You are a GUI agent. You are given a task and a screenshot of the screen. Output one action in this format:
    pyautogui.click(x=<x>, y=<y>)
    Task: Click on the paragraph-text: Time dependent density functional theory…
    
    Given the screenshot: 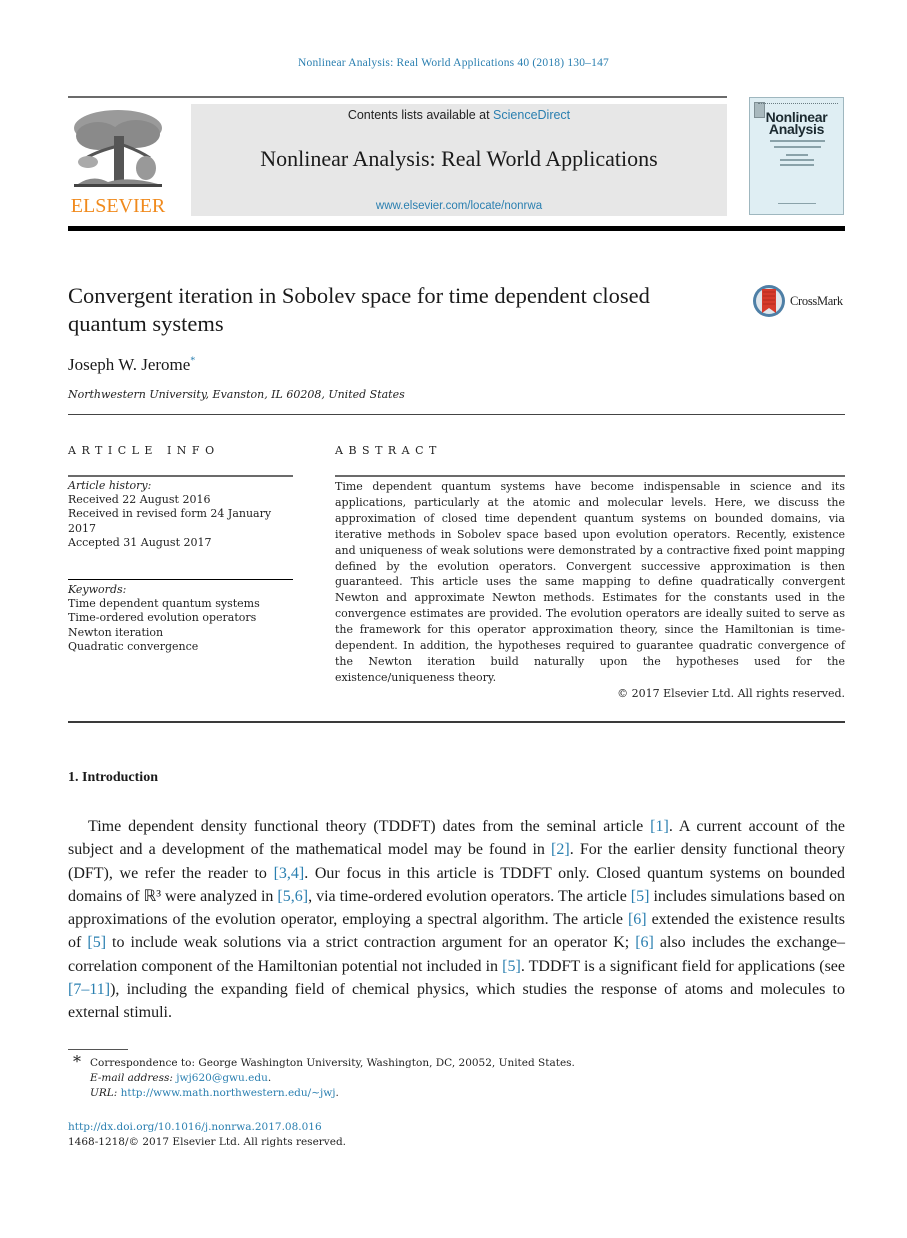 What is the action you would take?
    pyautogui.click(x=369, y=826)
    